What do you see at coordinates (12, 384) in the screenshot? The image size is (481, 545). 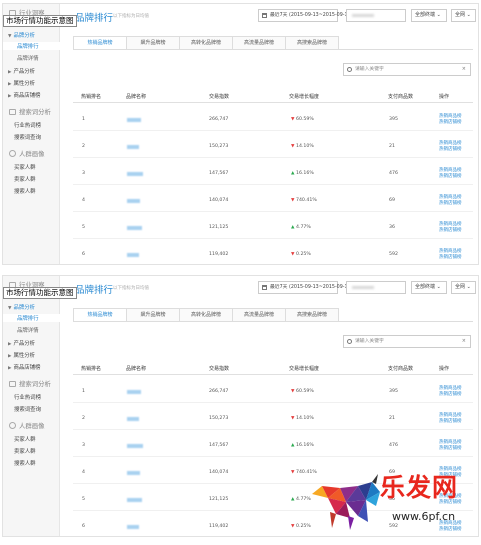 I see `search-doc-icon` at bounding box center [12, 384].